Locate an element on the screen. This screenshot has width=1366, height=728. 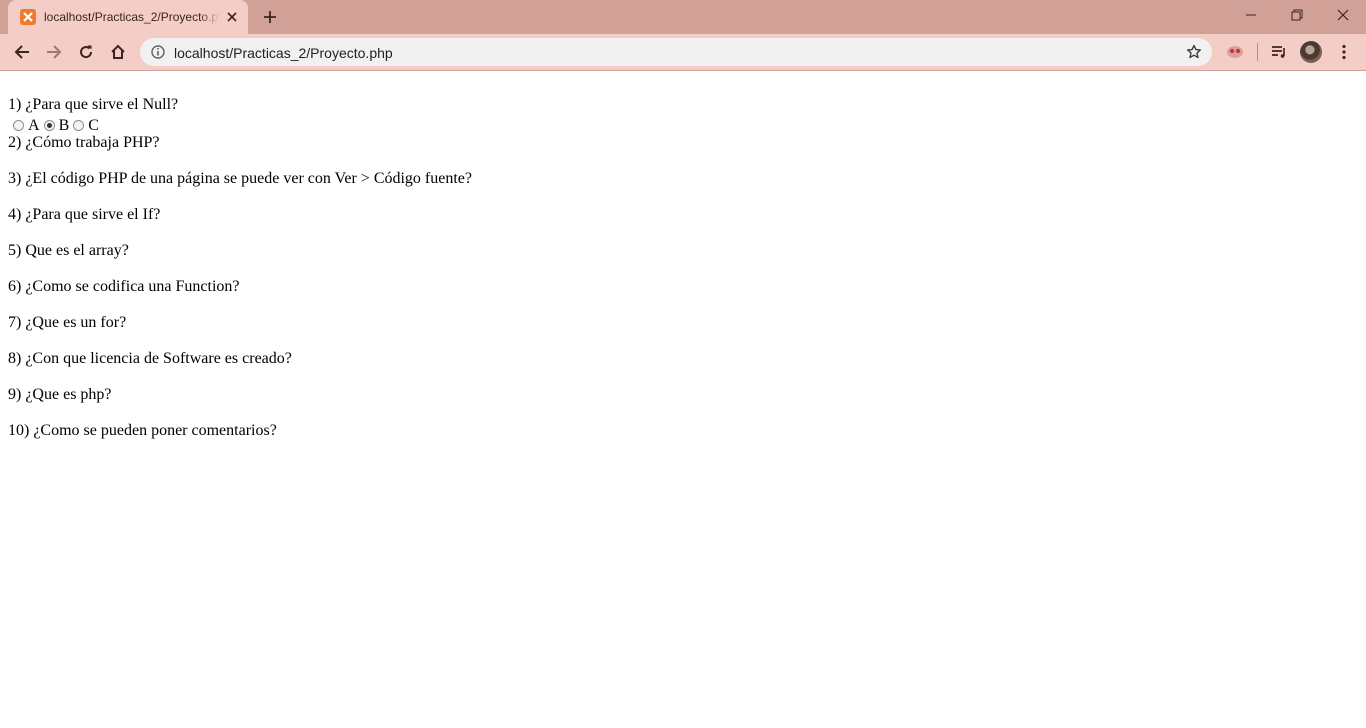
star-icon is located at coordinates (1194, 52).